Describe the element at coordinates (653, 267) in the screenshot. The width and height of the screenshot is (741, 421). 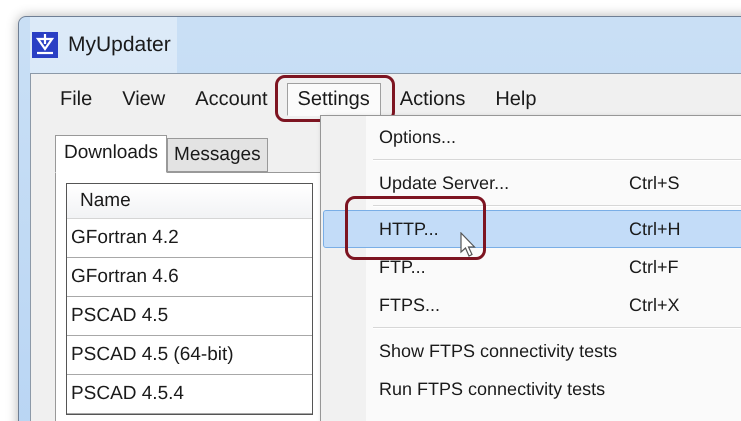
I see `shortcut-text: Ctrl+F` at that location.